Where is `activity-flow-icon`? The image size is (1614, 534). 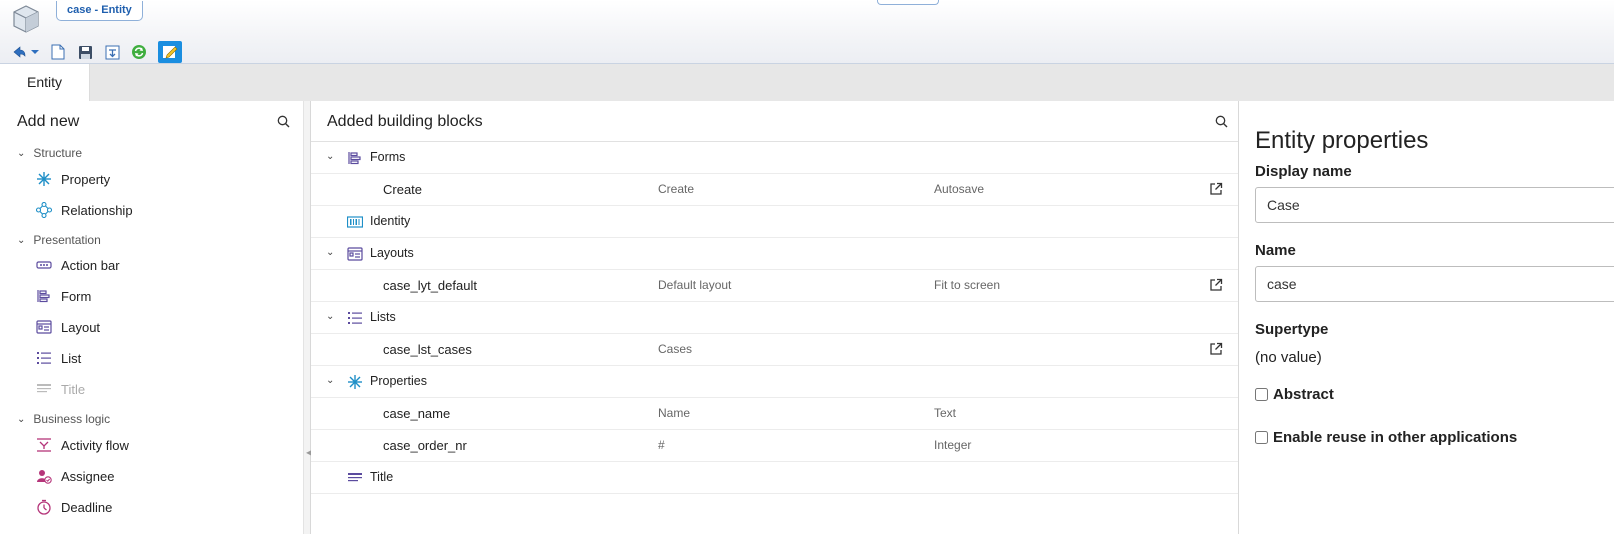 activity-flow-icon is located at coordinates (44, 445).